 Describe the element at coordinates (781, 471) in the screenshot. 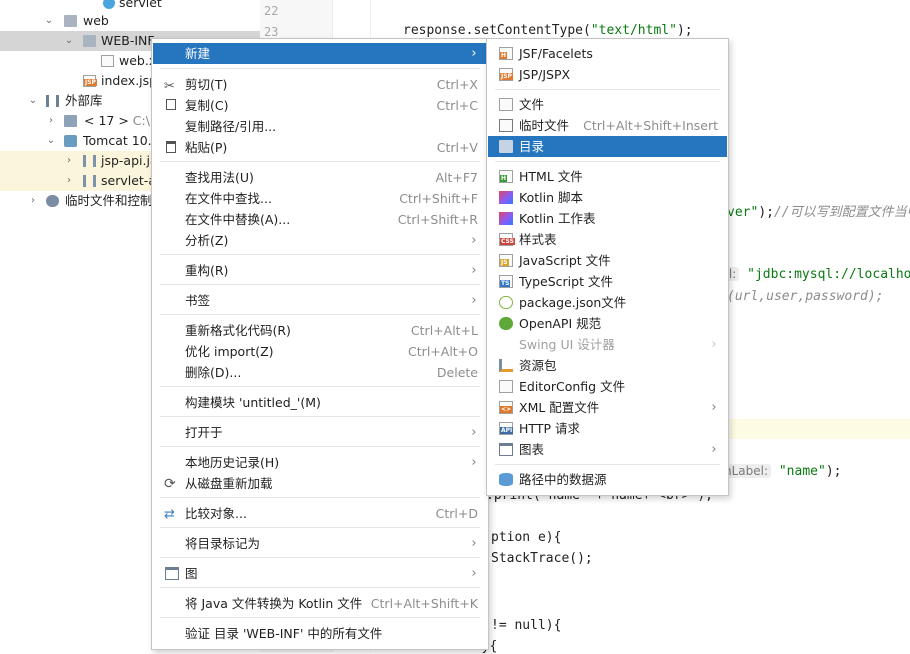

I see `code-line: nLabel: "name");` at that location.